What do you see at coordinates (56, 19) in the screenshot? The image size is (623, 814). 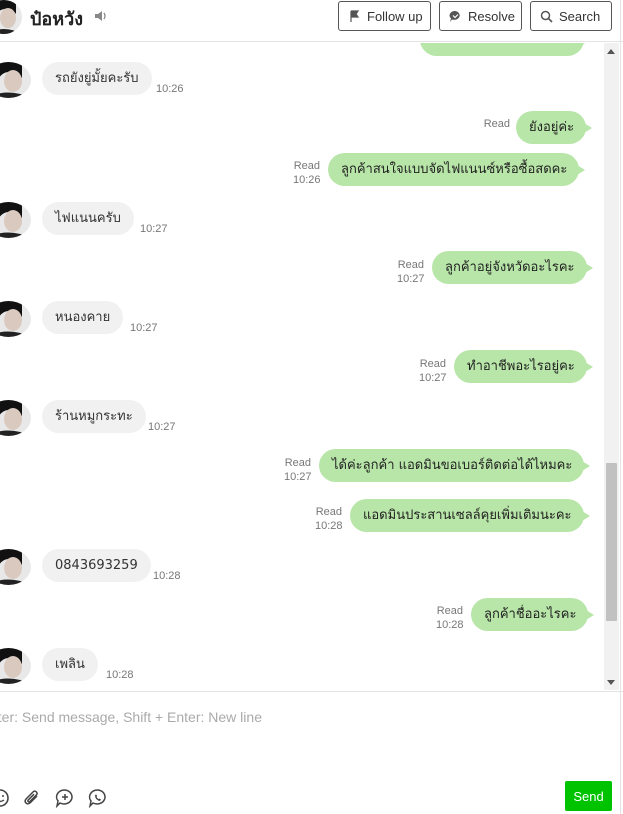 I see `contact-name: ป๋อหวัง` at bounding box center [56, 19].